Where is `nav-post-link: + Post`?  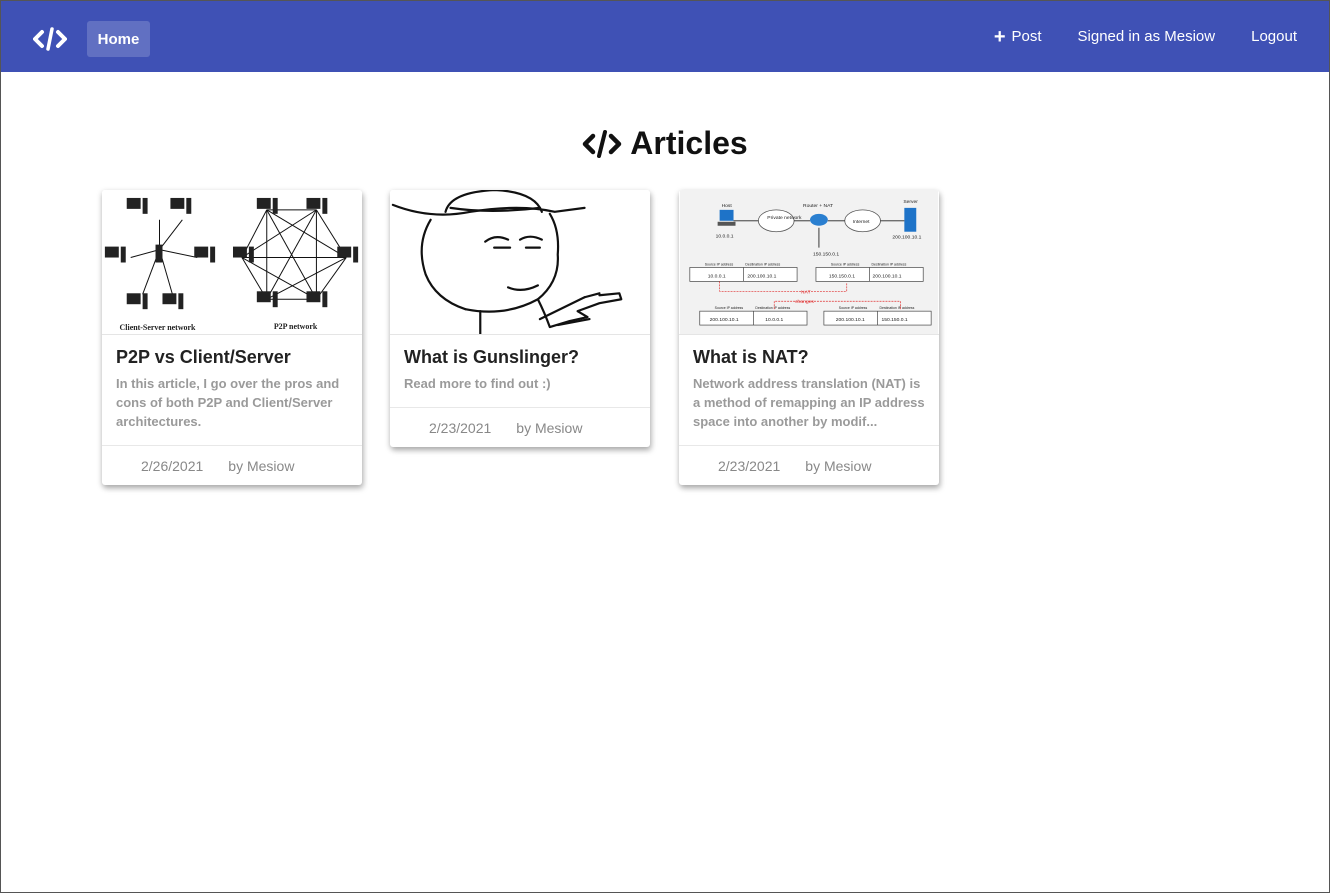 nav-post-link: + Post is located at coordinates (1018, 37).